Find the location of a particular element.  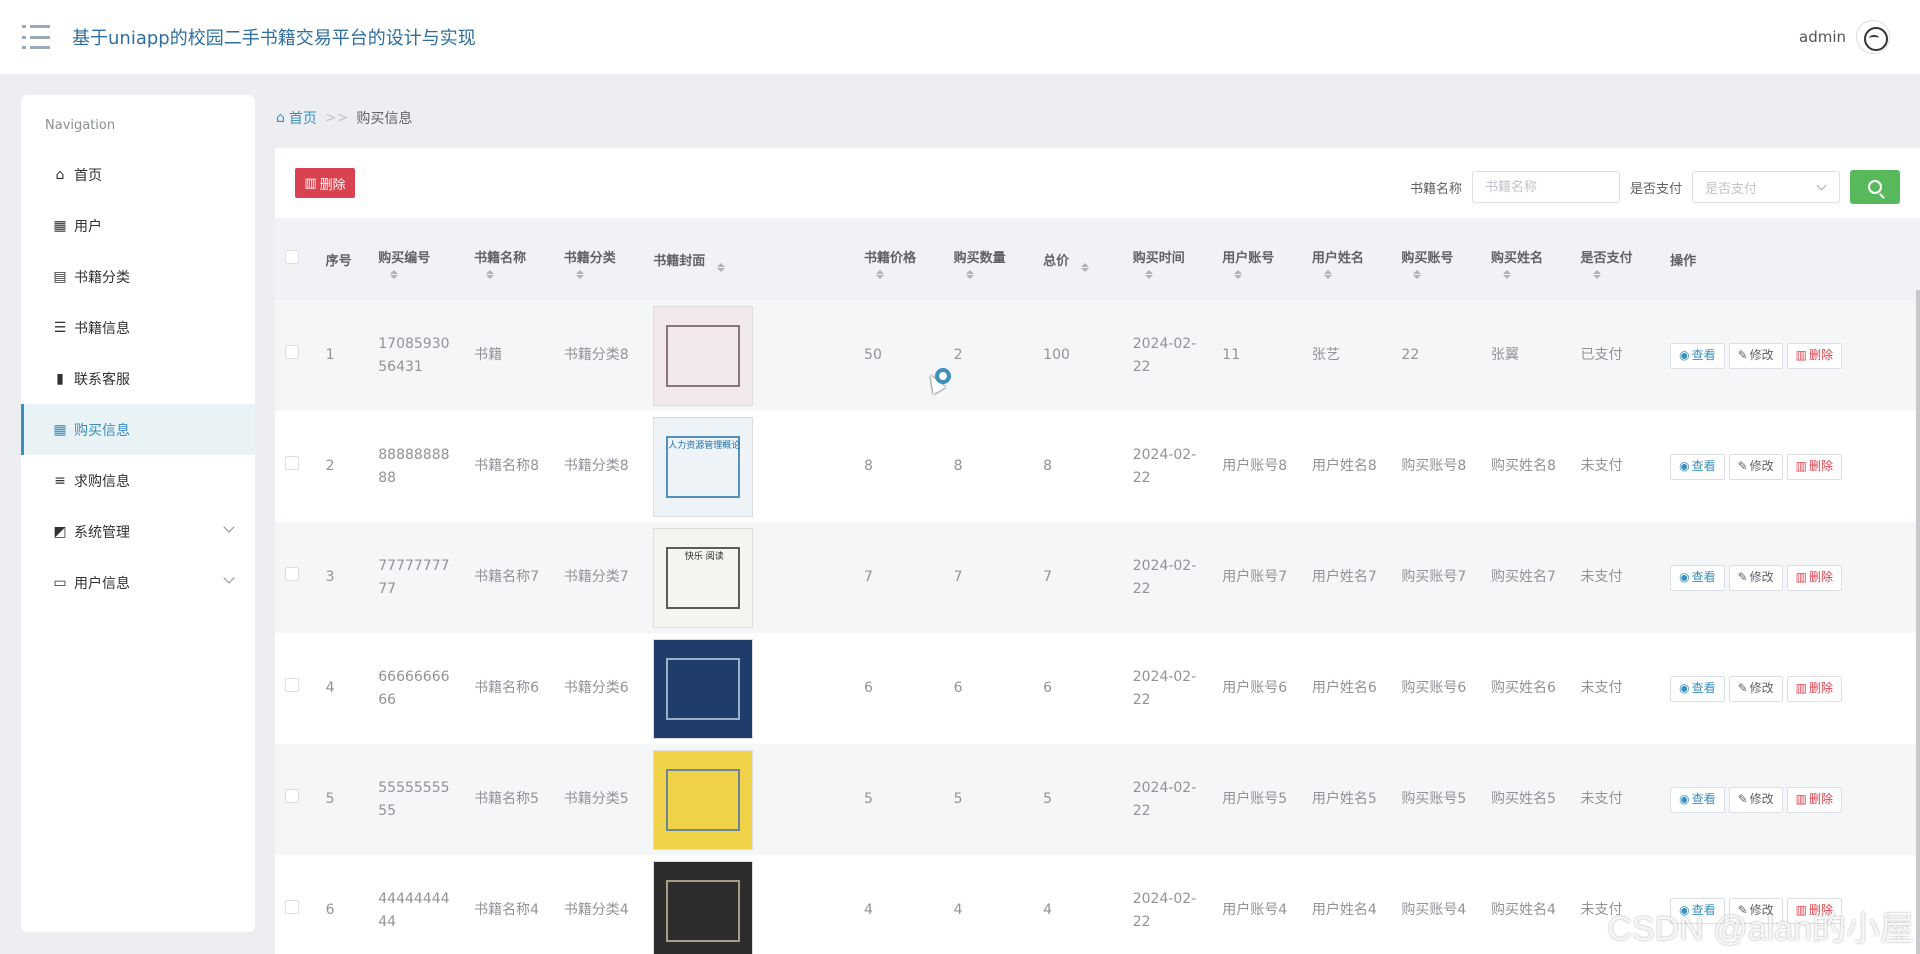

header-book-category: 书籍分类 is located at coordinates (608, 259).